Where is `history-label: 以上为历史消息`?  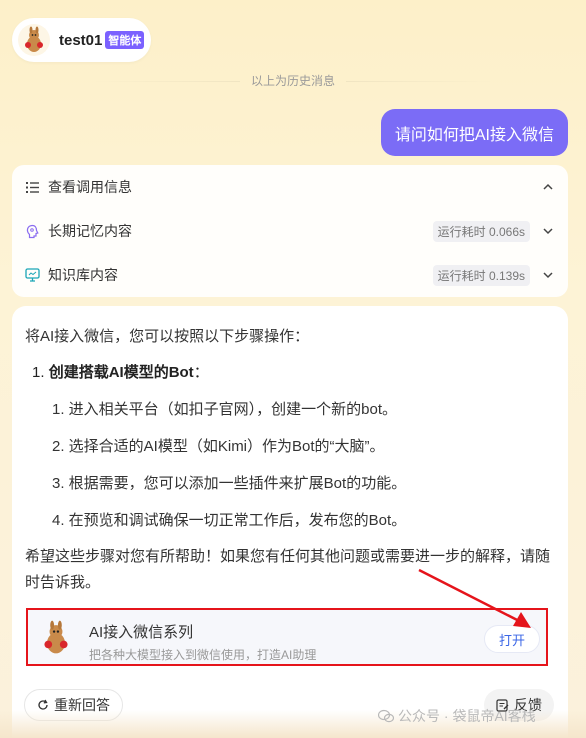 history-label: 以上为历史消息 is located at coordinates (292, 81).